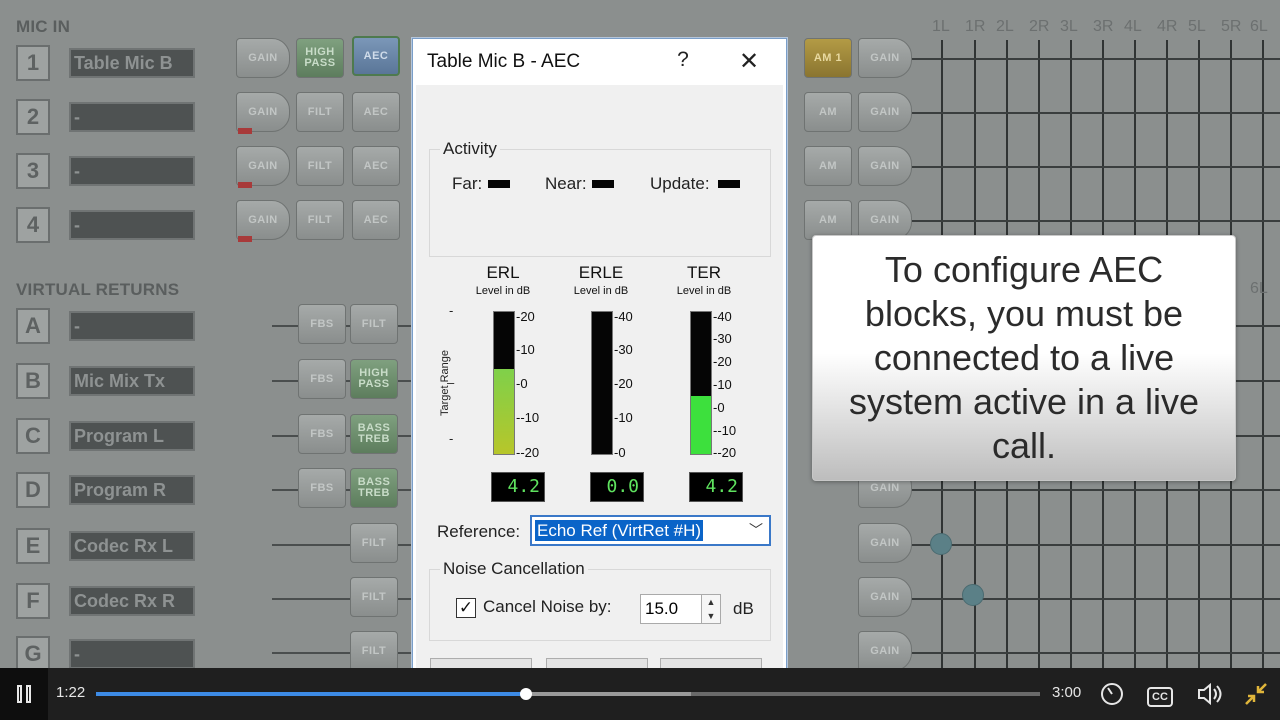 This screenshot has height=720, width=1280. Describe the element at coordinates (623, 383) in the screenshot. I see `erle-scale-tick: -20` at that location.